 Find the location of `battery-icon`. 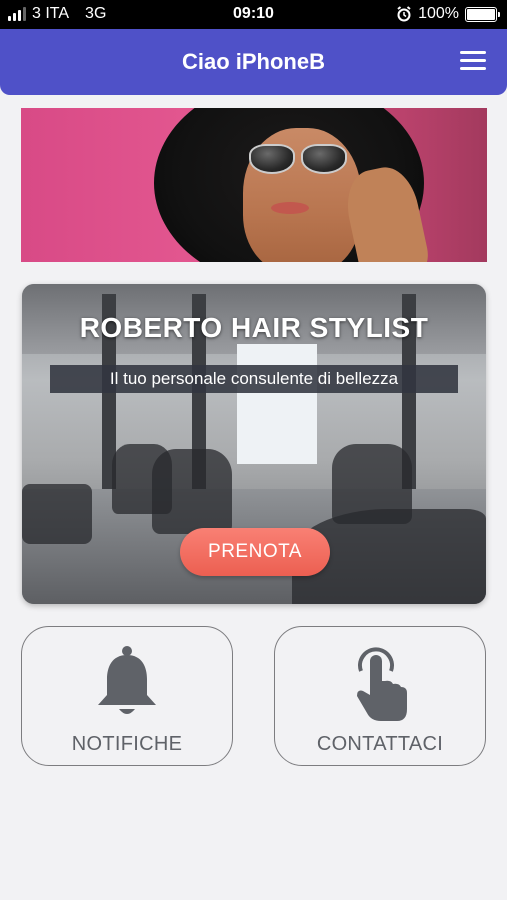

battery-icon is located at coordinates (482, 14).